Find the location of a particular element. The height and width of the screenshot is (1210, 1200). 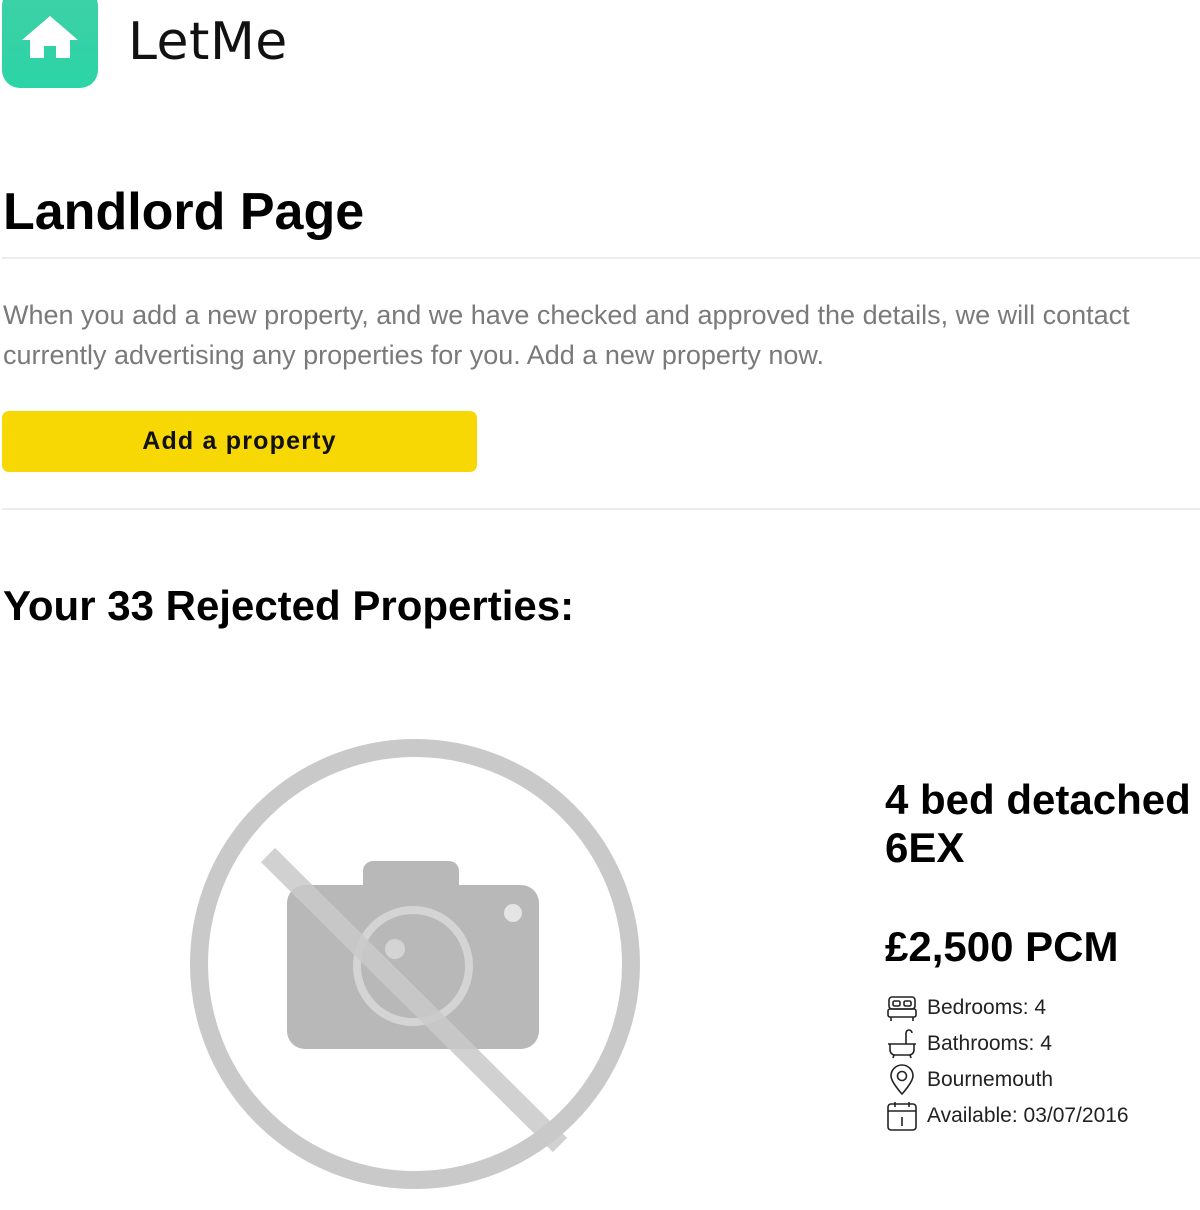

feature-location: Bournemouth is located at coordinates (1007, 1080).